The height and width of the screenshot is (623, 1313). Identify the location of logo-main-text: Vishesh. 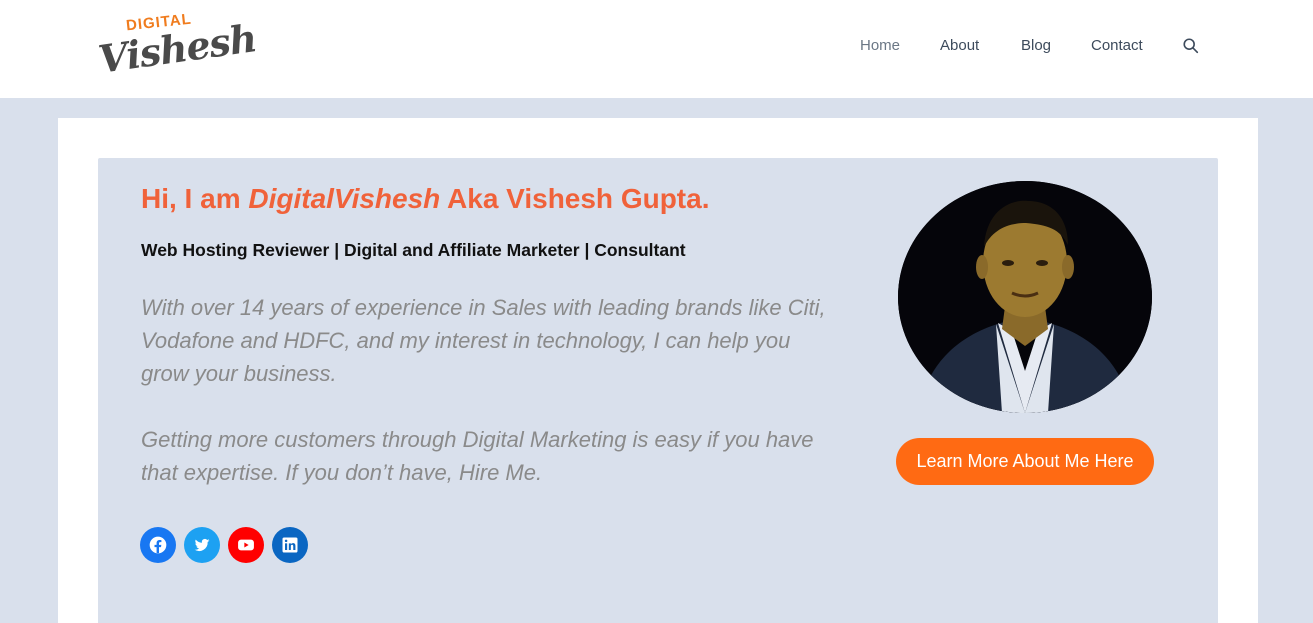
(177, 48).